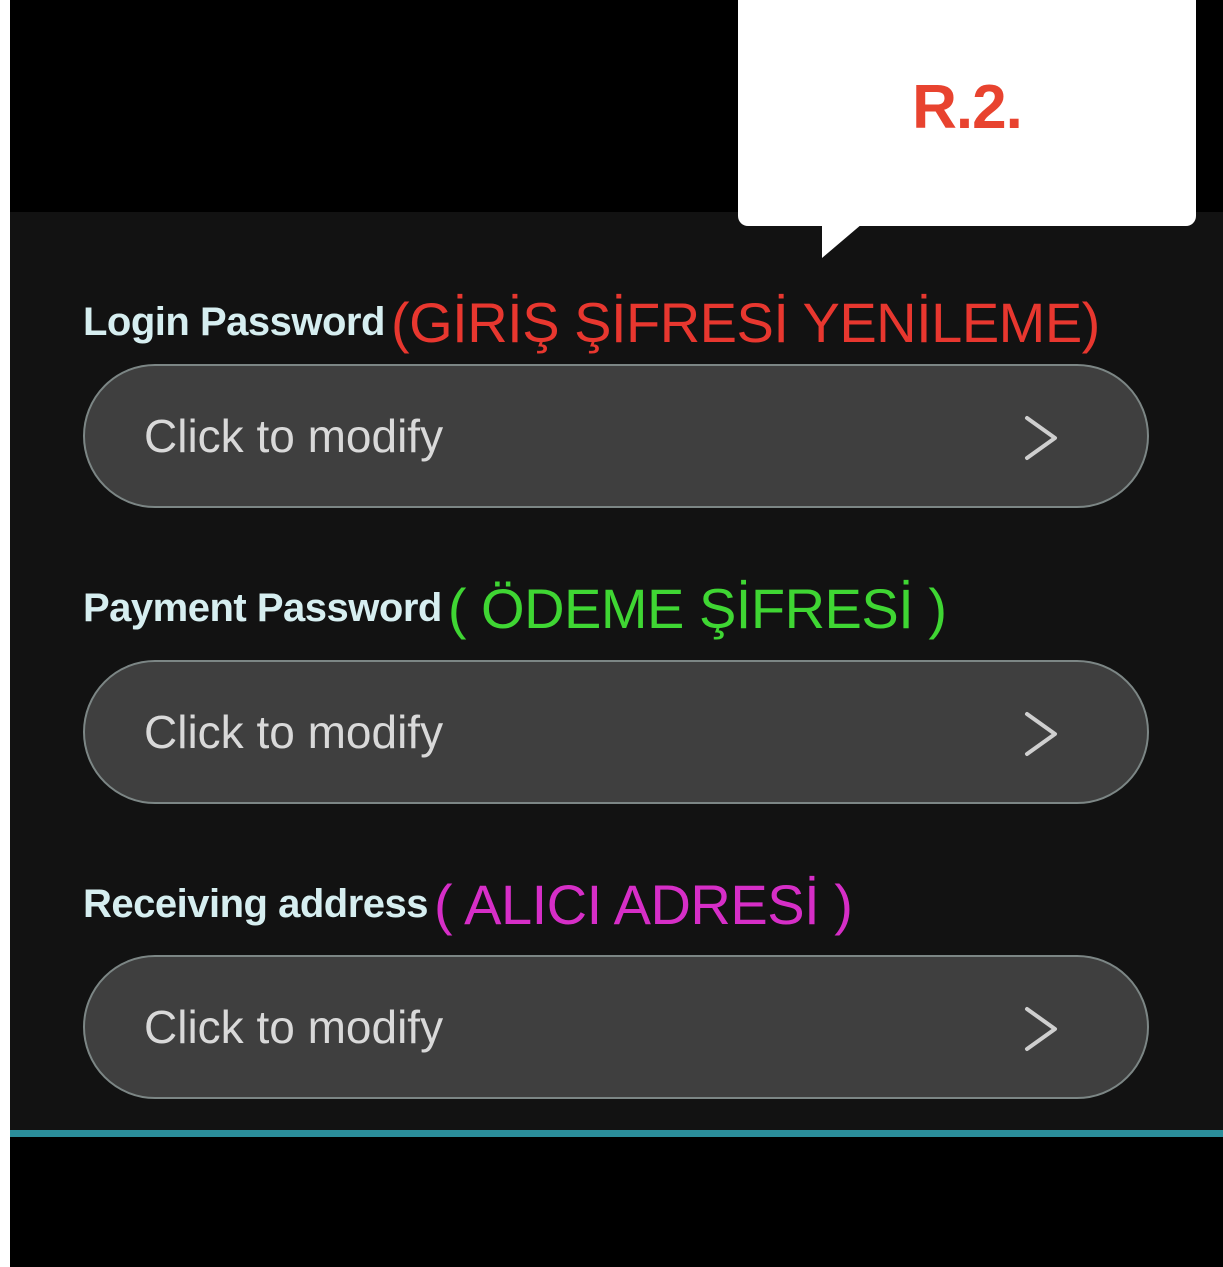 This screenshot has height=1267, width=1223. I want to click on payment-password-annotation: ( ÖDEME ŞİFRESİ ), so click(697, 608).